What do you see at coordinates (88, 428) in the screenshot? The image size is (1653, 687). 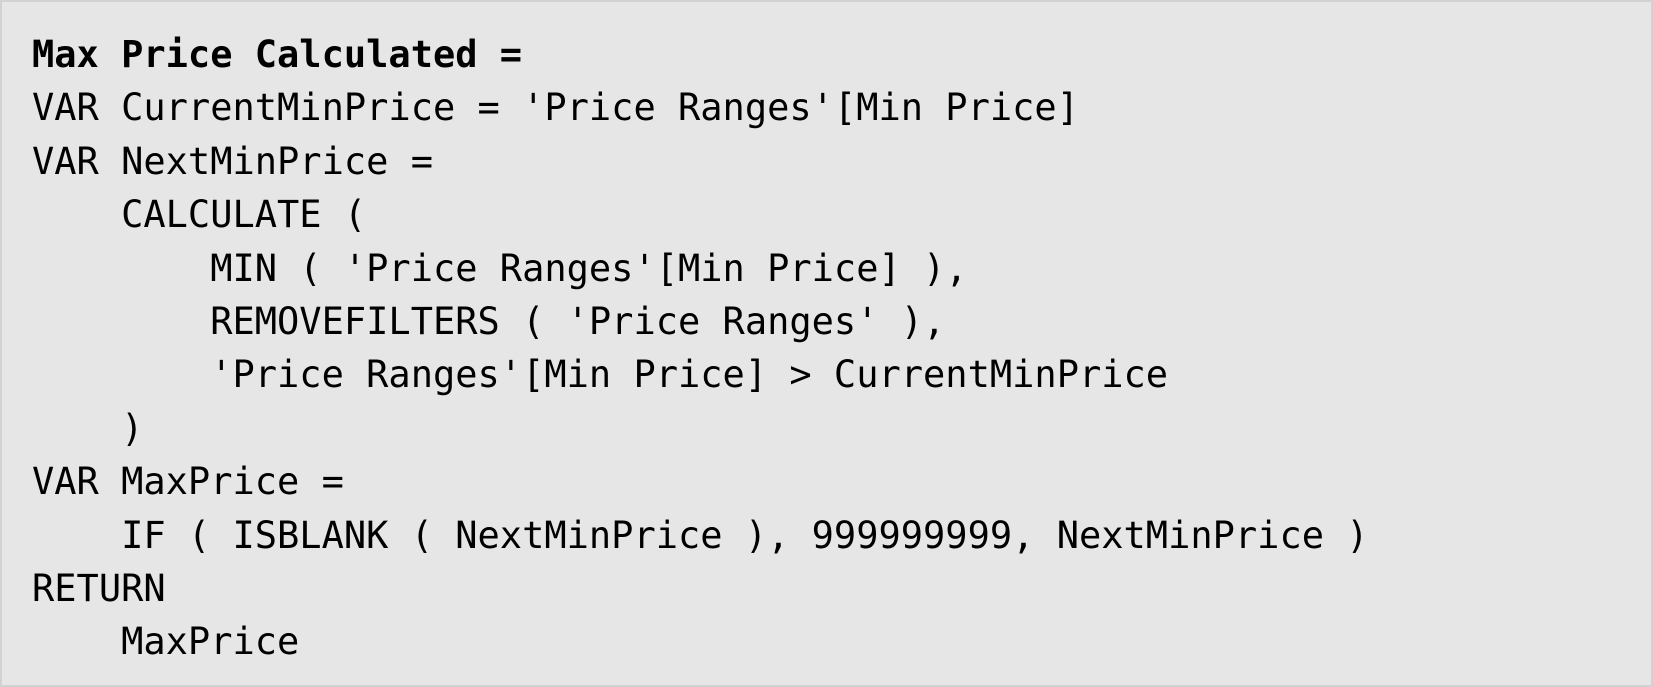 I see `code-line: )` at bounding box center [88, 428].